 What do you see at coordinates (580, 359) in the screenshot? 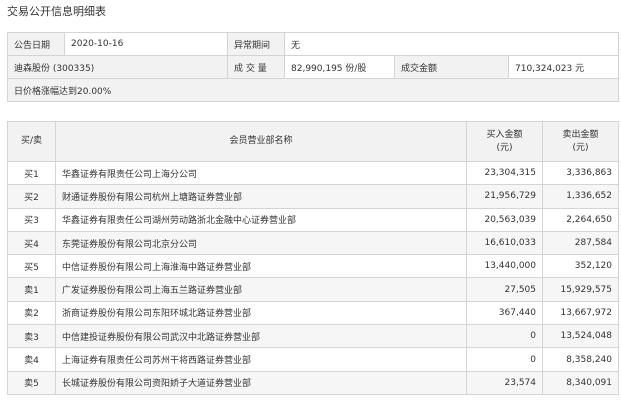
I see `row-sell: 8,358,240` at bounding box center [580, 359].